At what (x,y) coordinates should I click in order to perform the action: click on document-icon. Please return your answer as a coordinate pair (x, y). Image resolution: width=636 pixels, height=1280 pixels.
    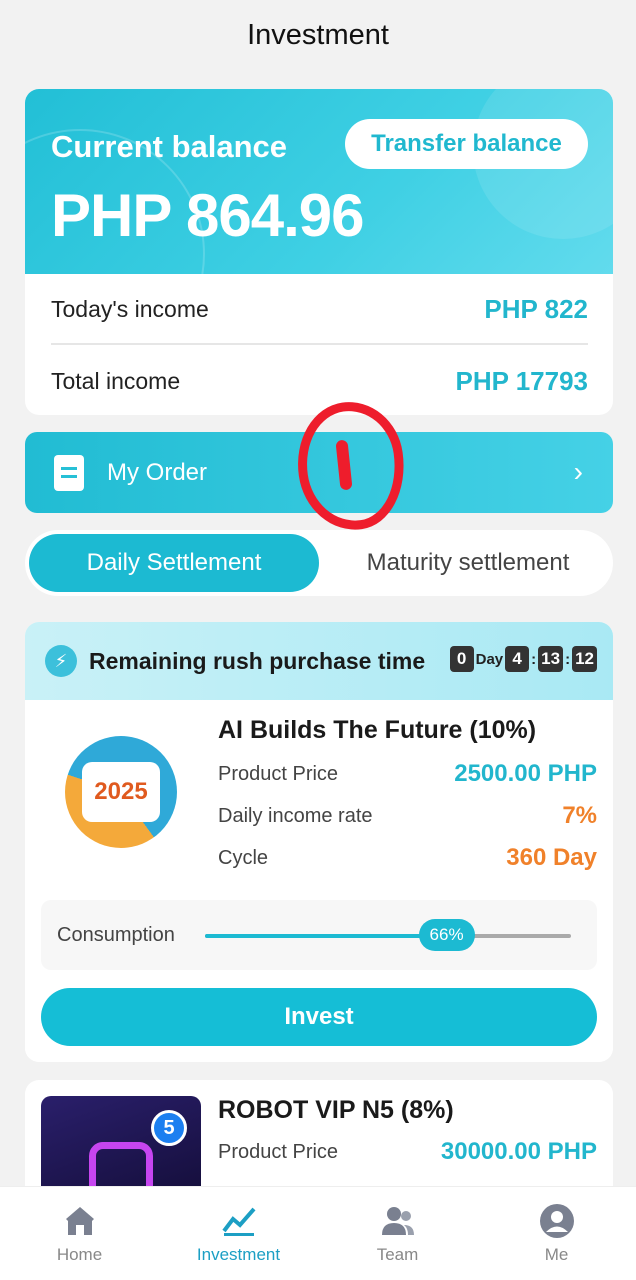
    Looking at the image, I should click on (69, 472).